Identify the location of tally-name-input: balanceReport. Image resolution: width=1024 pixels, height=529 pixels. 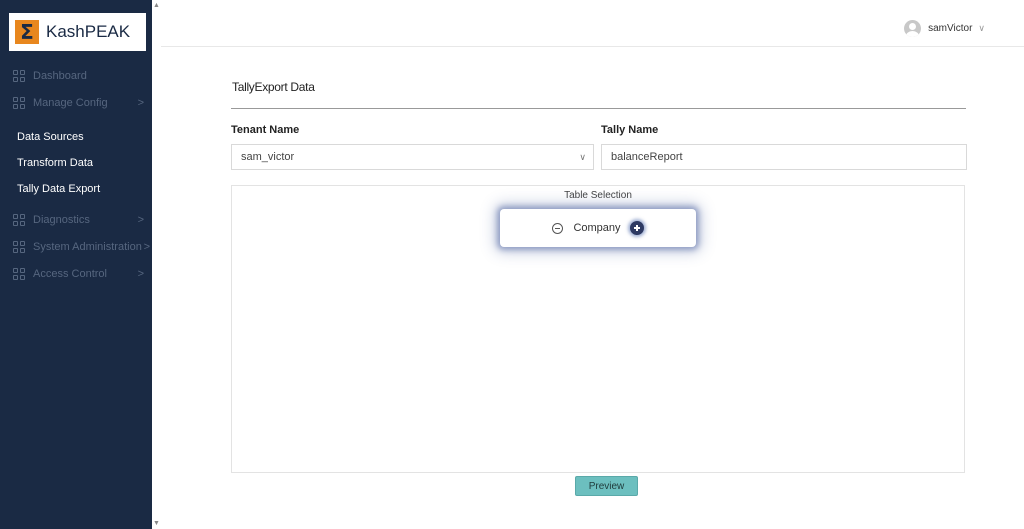
(784, 157).